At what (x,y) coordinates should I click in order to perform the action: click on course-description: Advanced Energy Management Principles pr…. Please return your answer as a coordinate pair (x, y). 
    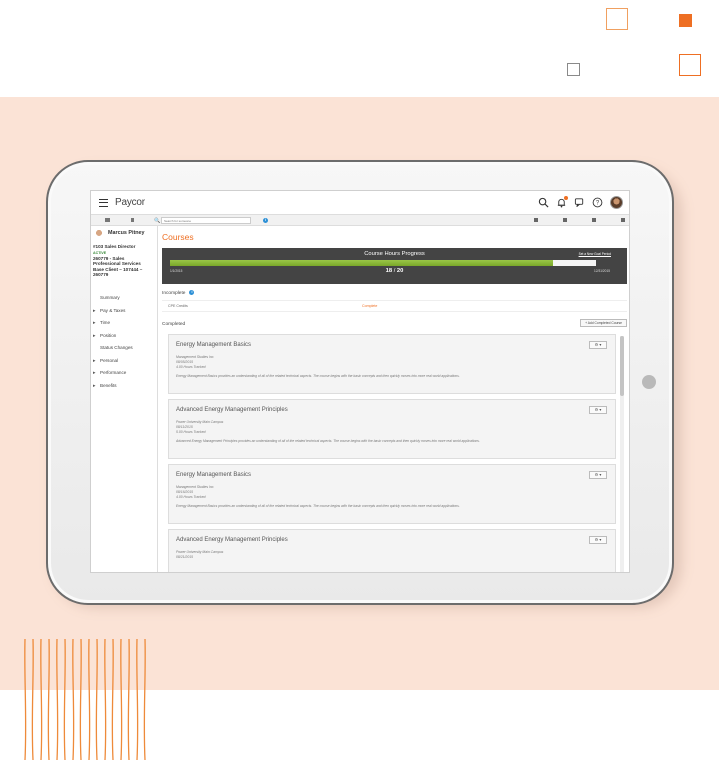
    Looking at the image, I should click on (328, 441).